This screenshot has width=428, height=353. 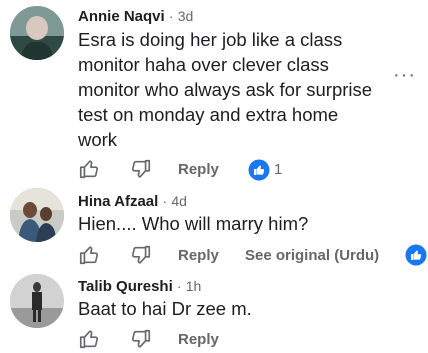 I want to click on author-name: Talib Qureshi, so click(x=125, y=286).